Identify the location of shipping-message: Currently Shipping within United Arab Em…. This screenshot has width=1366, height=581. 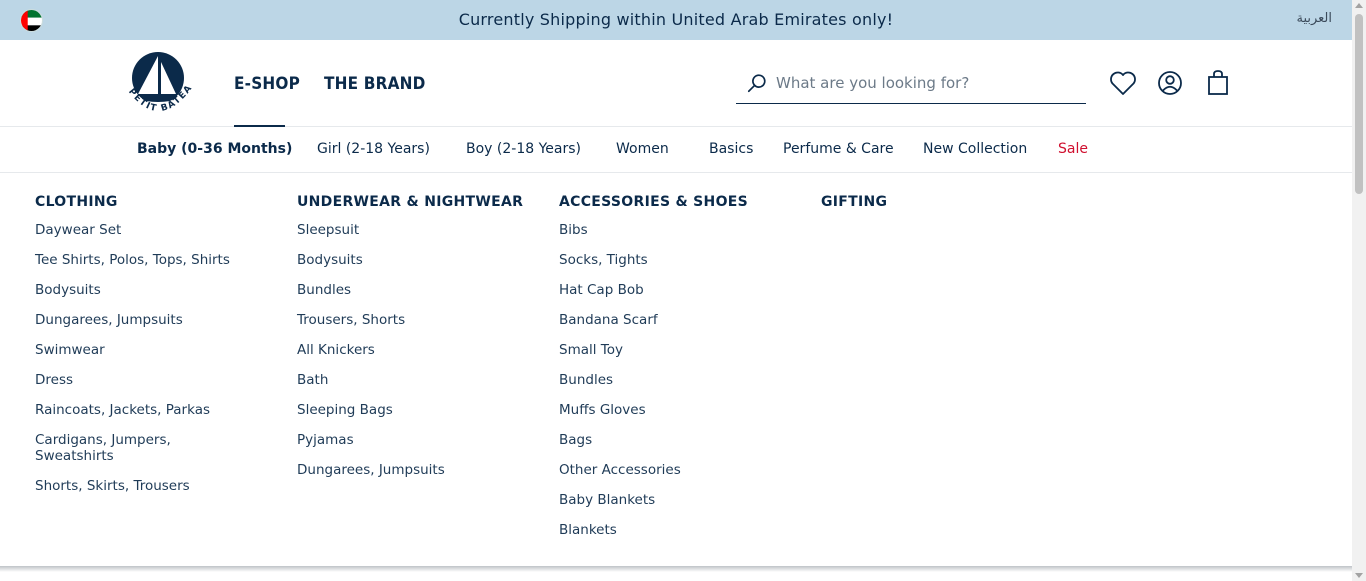
(676, 19).